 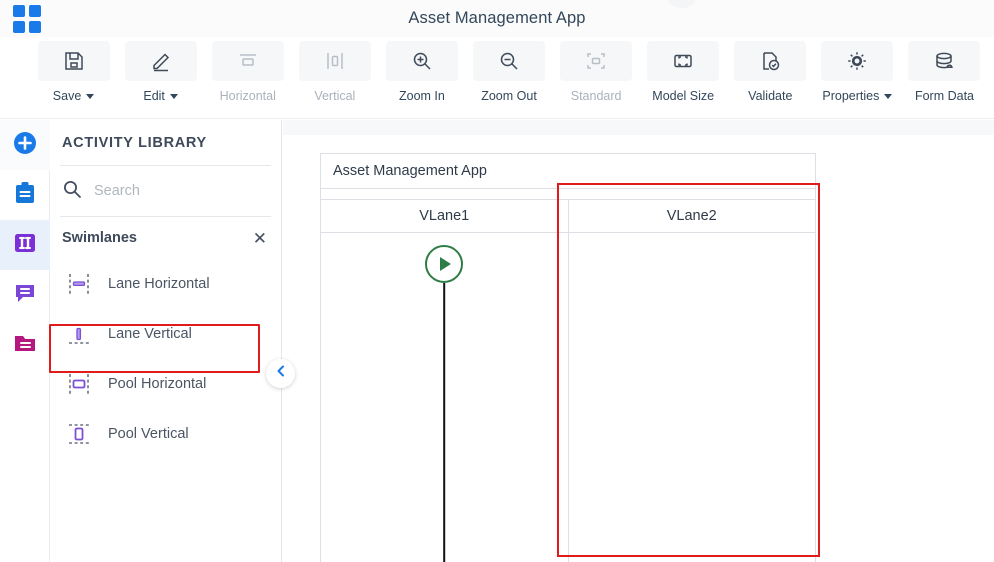 I want to click on toolbar-validate-button: Validate, so click(x=770, y=73).